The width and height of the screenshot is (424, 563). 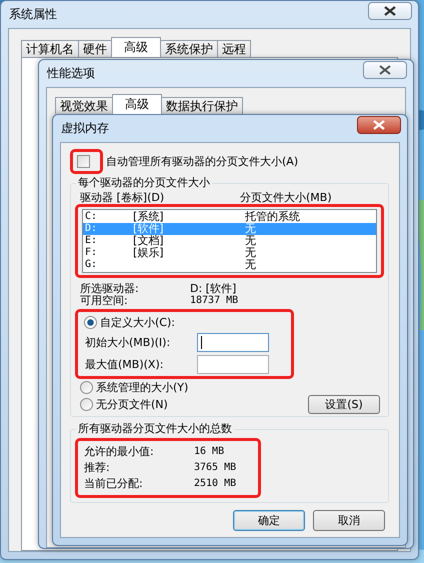 I want to click on info-label: 可用空间:, so click(x=104, y=301).